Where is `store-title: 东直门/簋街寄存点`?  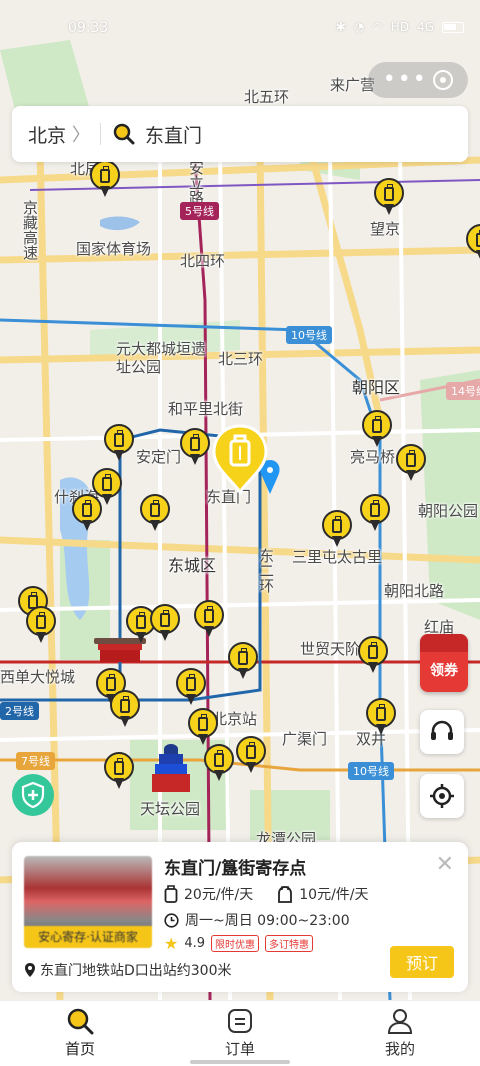
store-title: 东直门/簋街寄存点 is located at coordinates (235, 869).